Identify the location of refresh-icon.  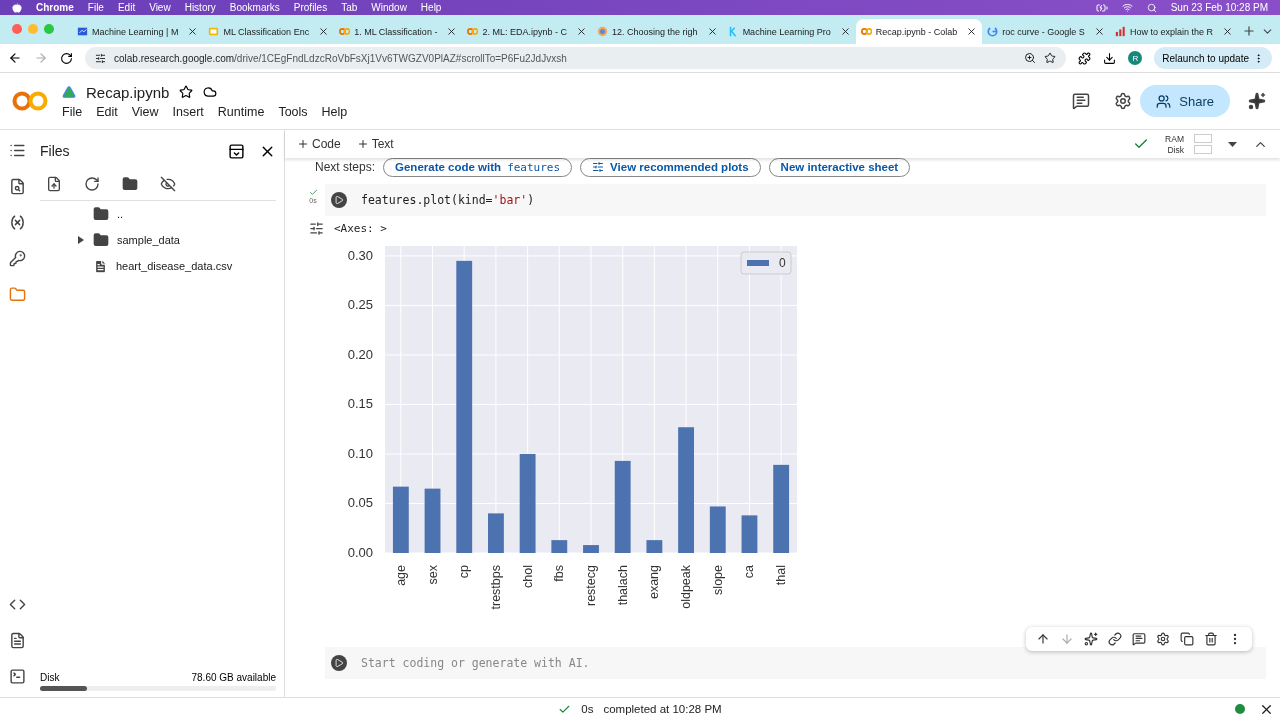
(92, 184).